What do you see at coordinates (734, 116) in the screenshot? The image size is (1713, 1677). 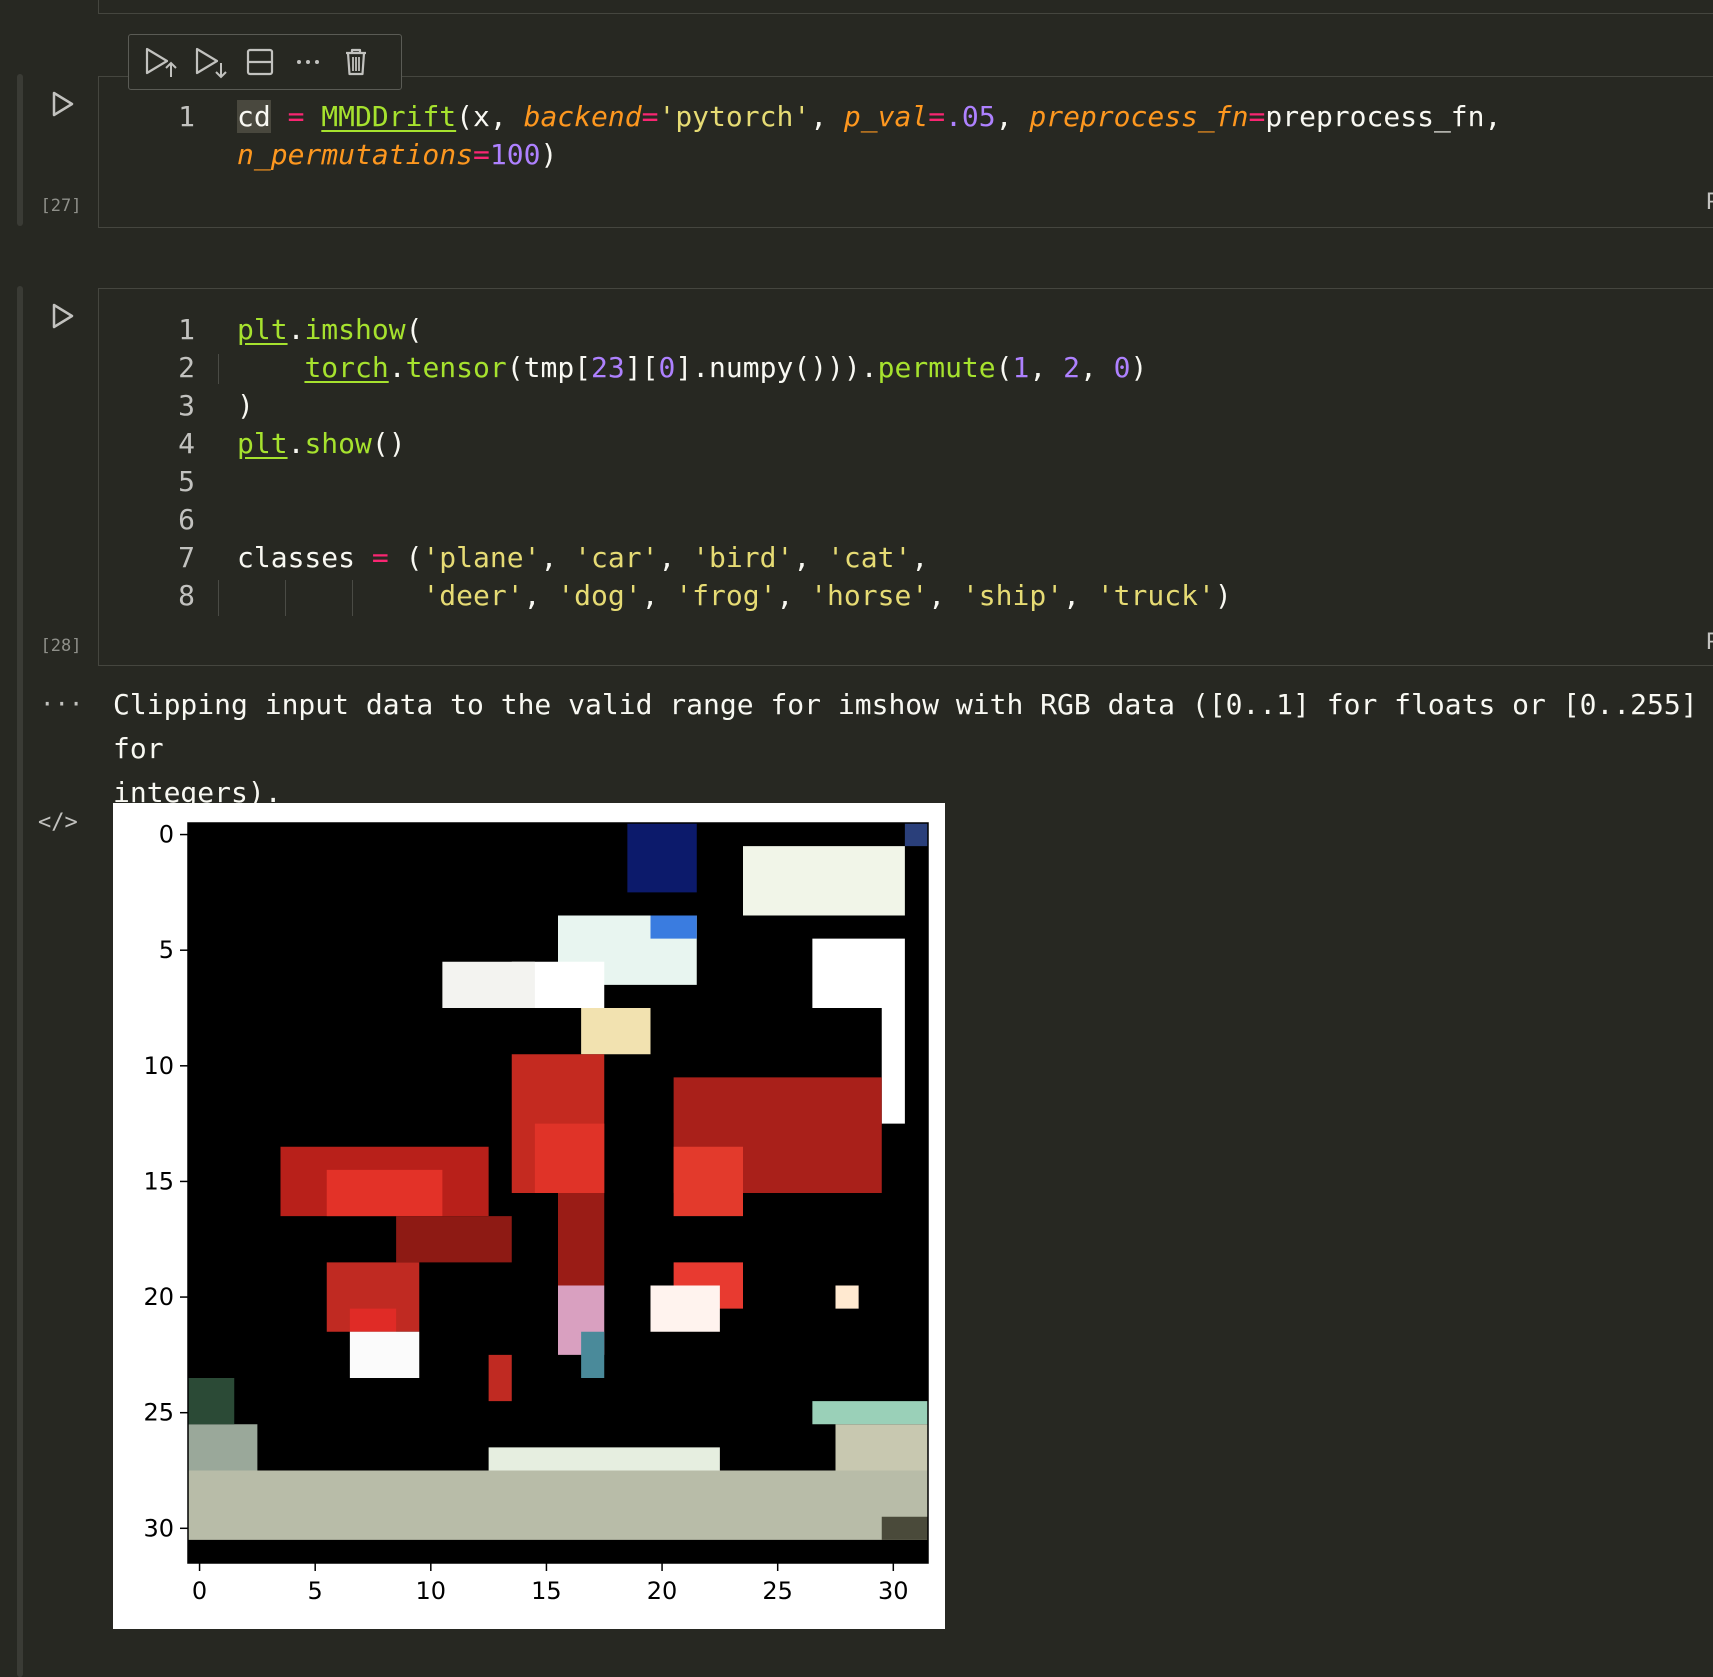 I see `code-token: 'pytorch'` at bounding box center [734, 116].